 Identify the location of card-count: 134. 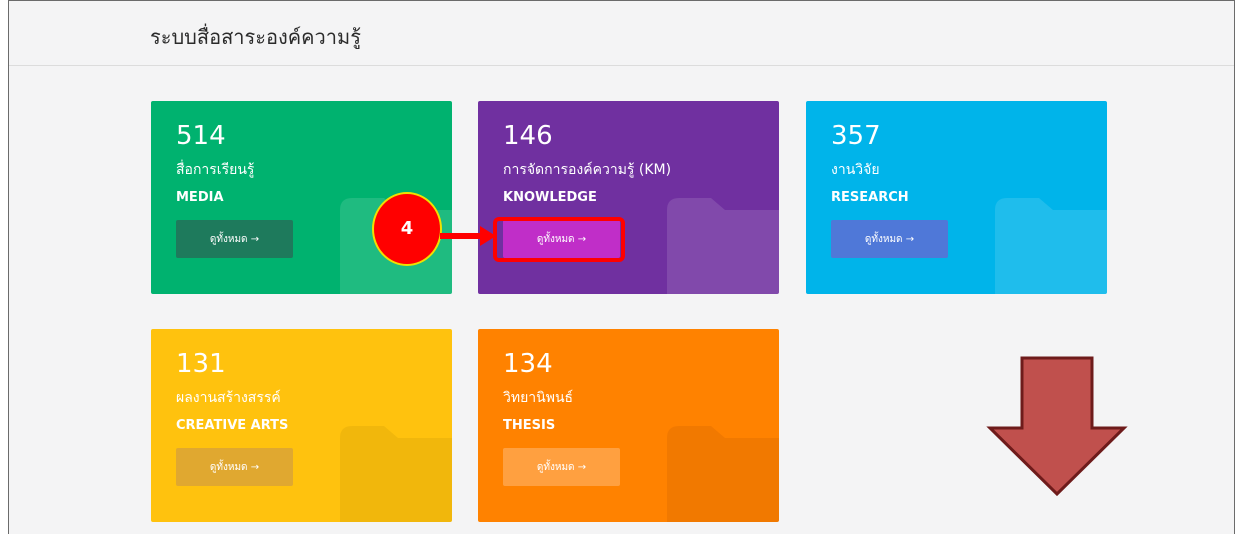
(528, 364).